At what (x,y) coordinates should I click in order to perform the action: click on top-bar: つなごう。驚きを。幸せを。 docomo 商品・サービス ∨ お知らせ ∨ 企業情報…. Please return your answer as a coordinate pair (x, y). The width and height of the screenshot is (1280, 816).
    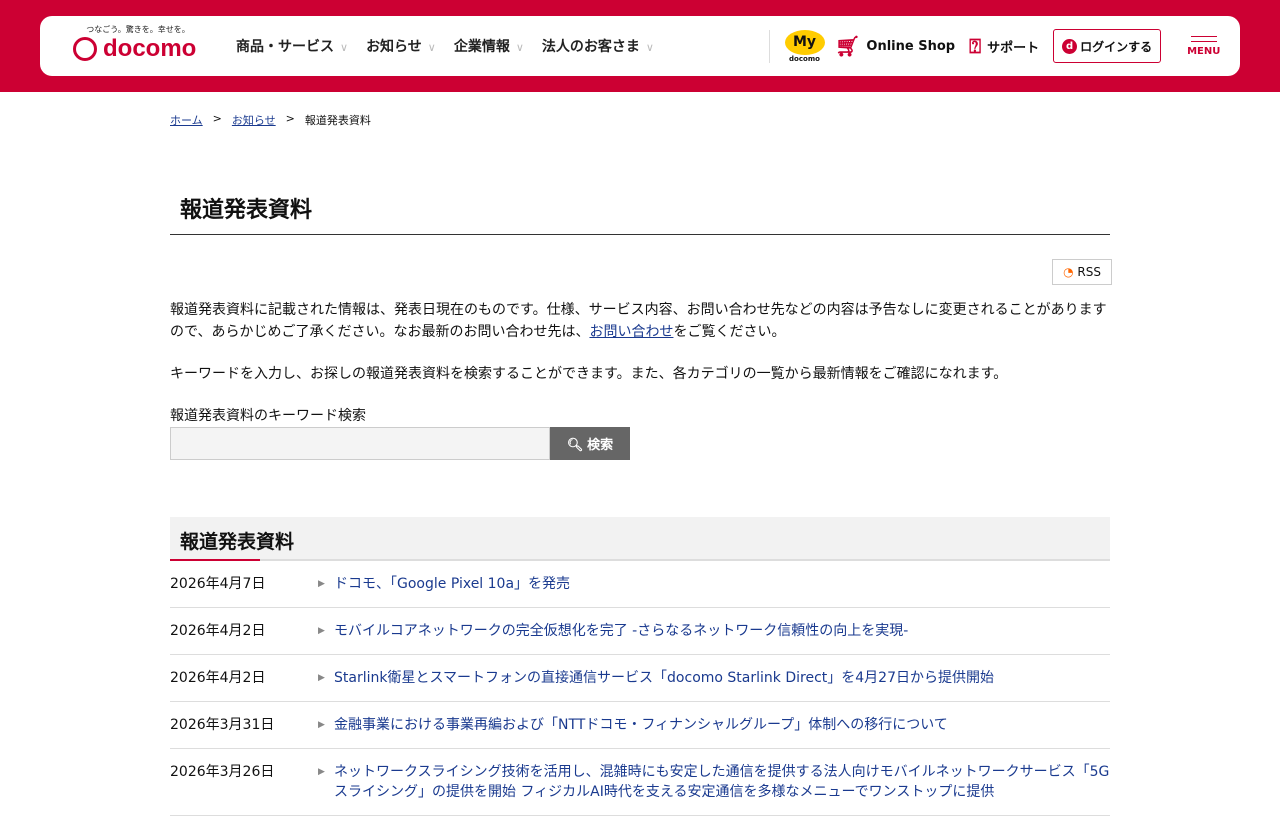
    Looking at the image, I should click on (640, 46).